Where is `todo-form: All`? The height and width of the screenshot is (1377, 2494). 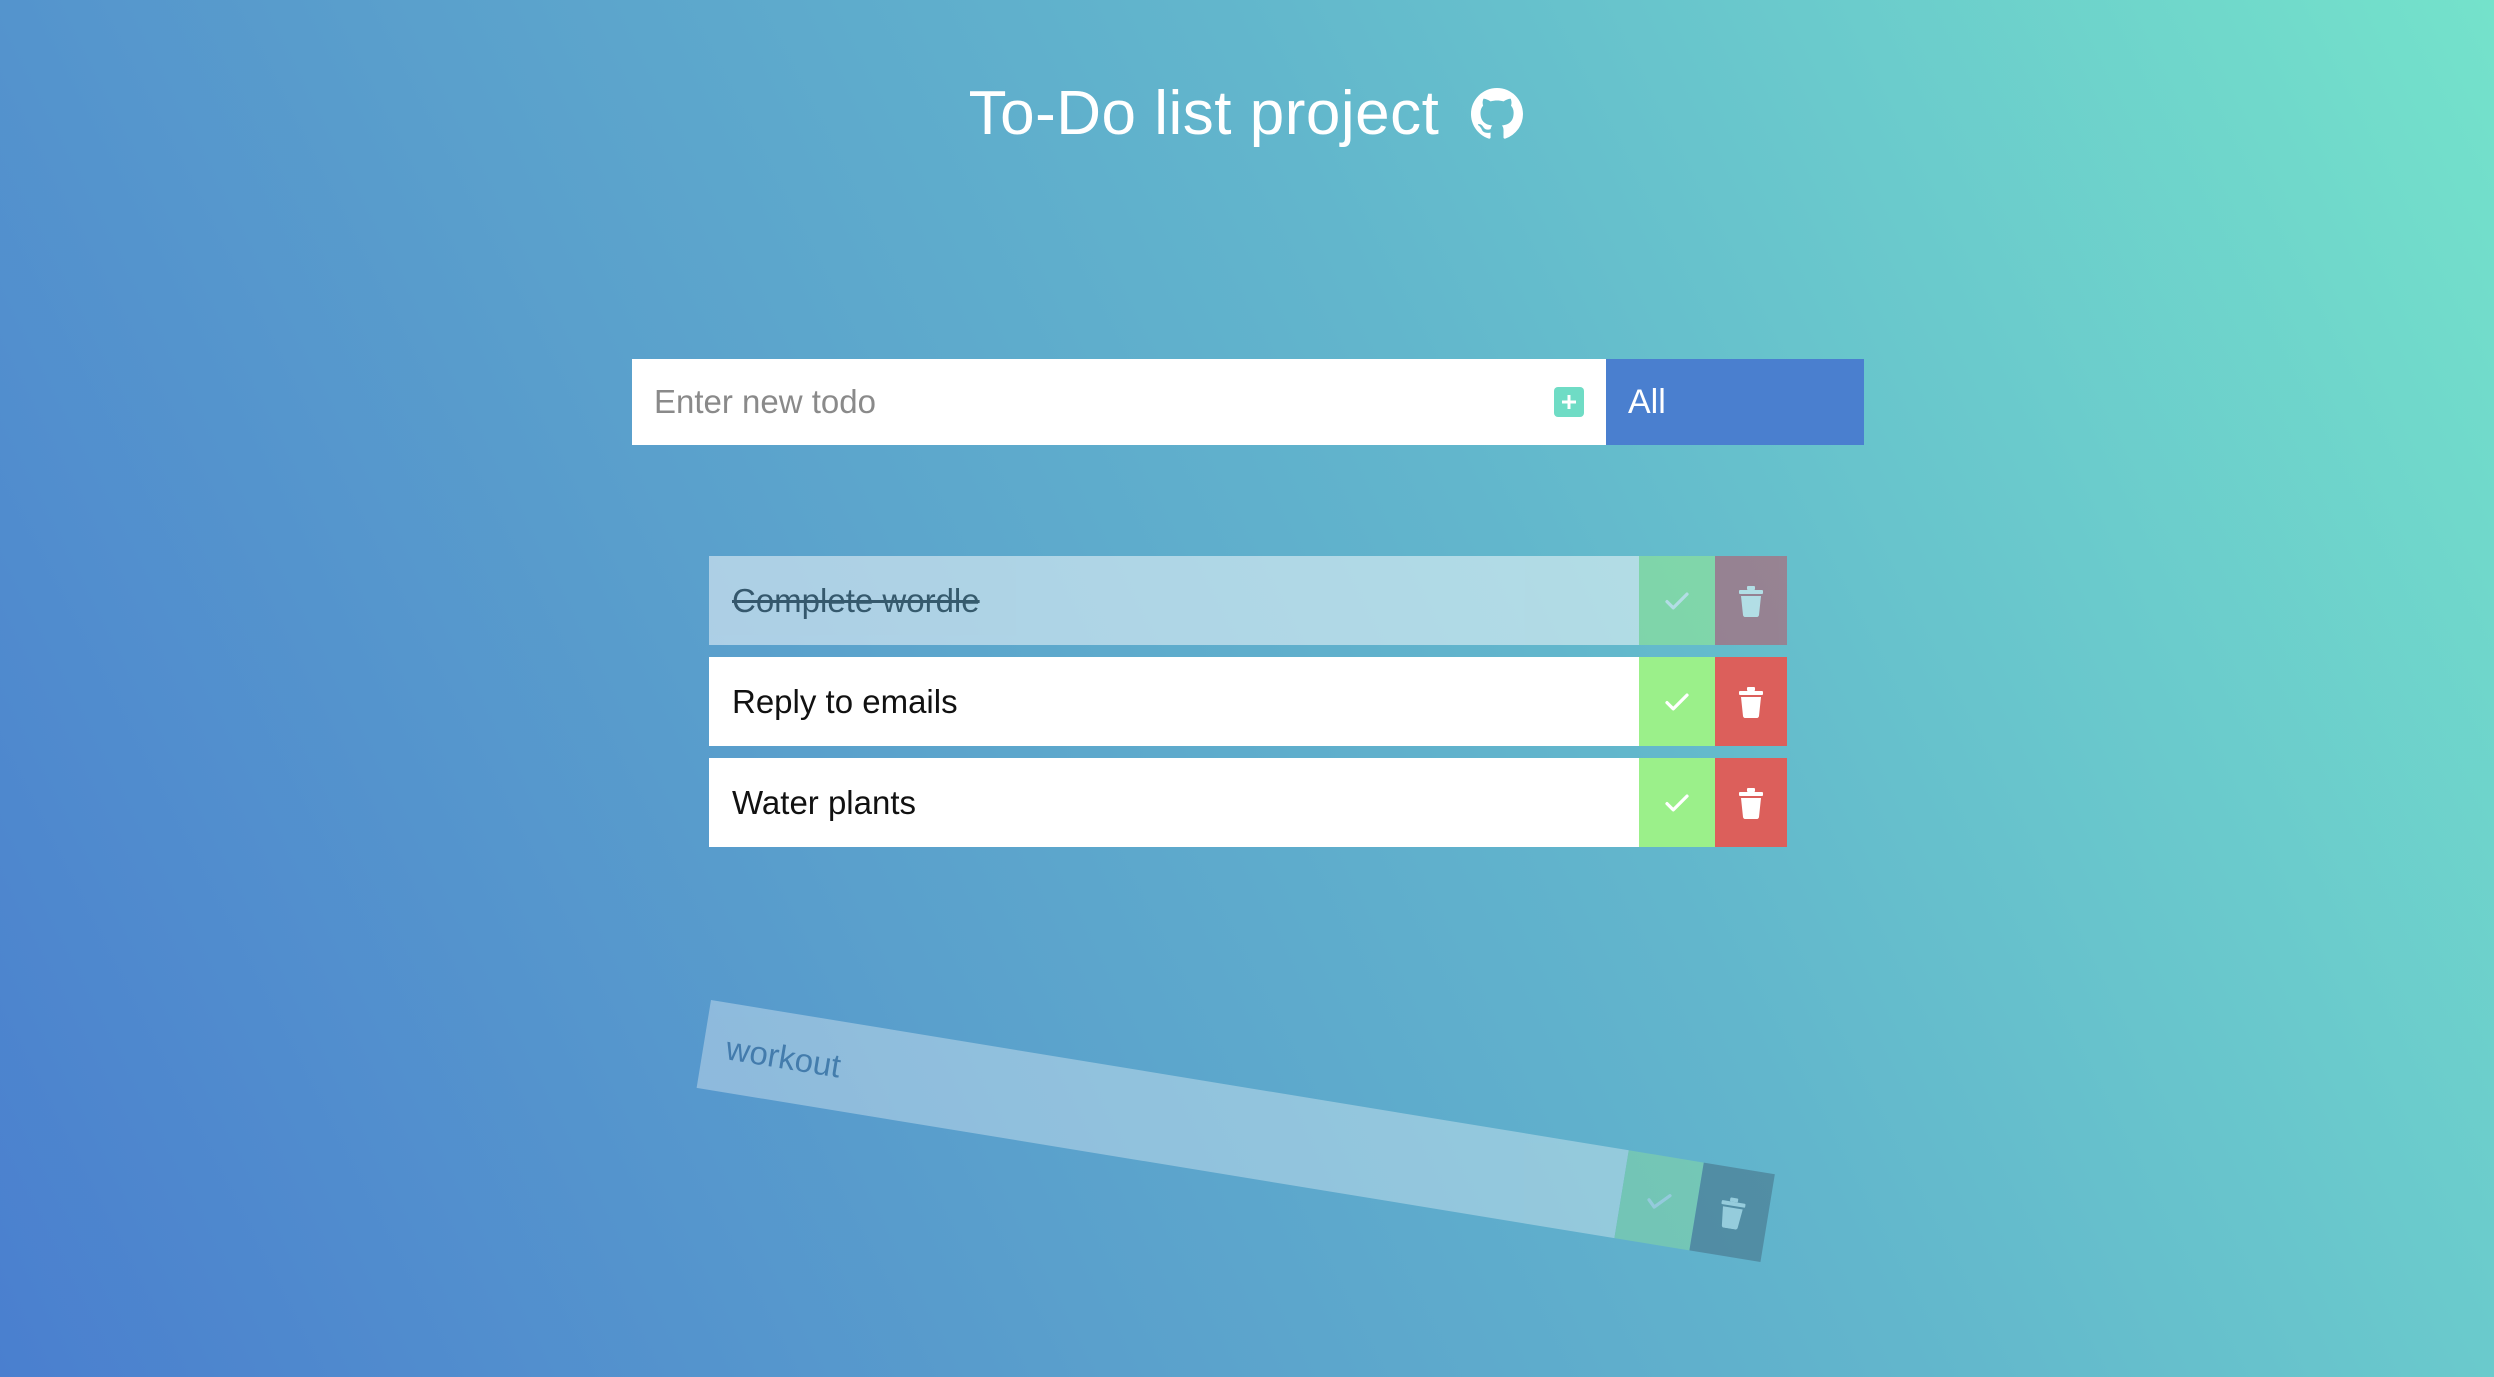
todo-form: All is located at coordinates (1248, 402).